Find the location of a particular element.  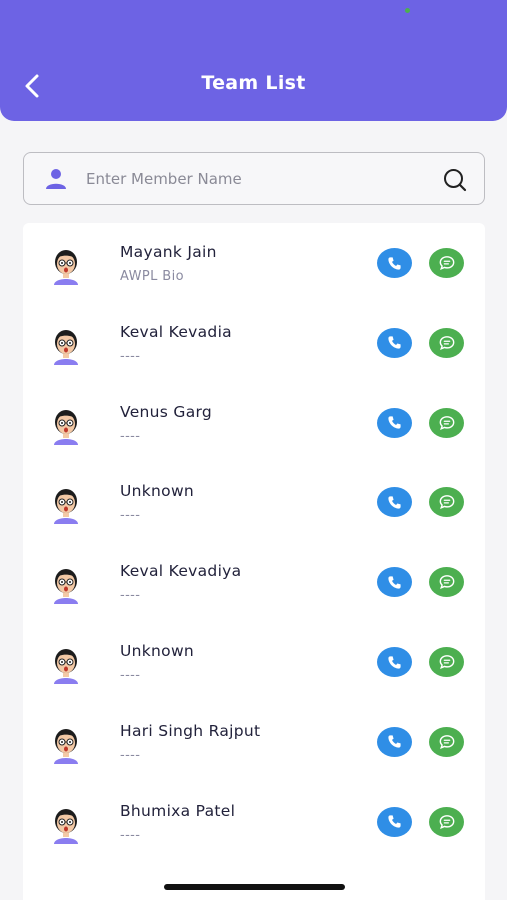

member-name: Bhumixa Patel is located at coordinates (178, 810).